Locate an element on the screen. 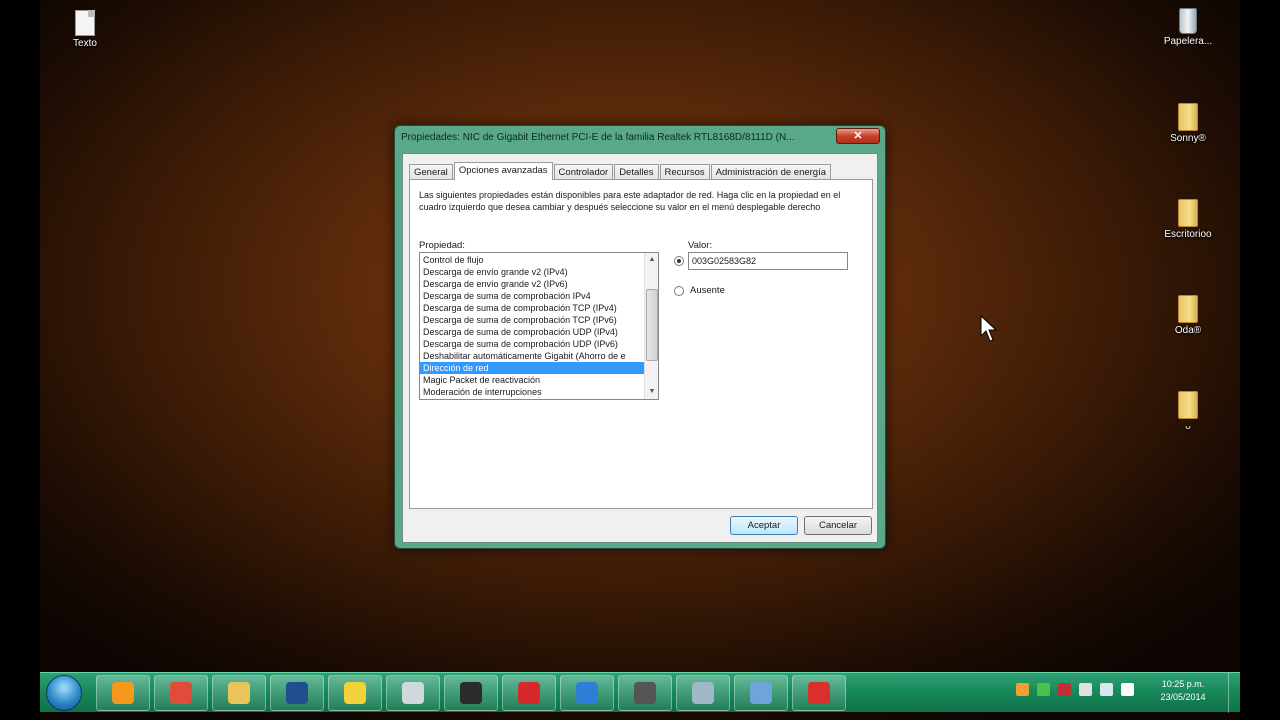 This screenshot has height=720, width=1280. left-letterbox is located at coordinates (20, 360).